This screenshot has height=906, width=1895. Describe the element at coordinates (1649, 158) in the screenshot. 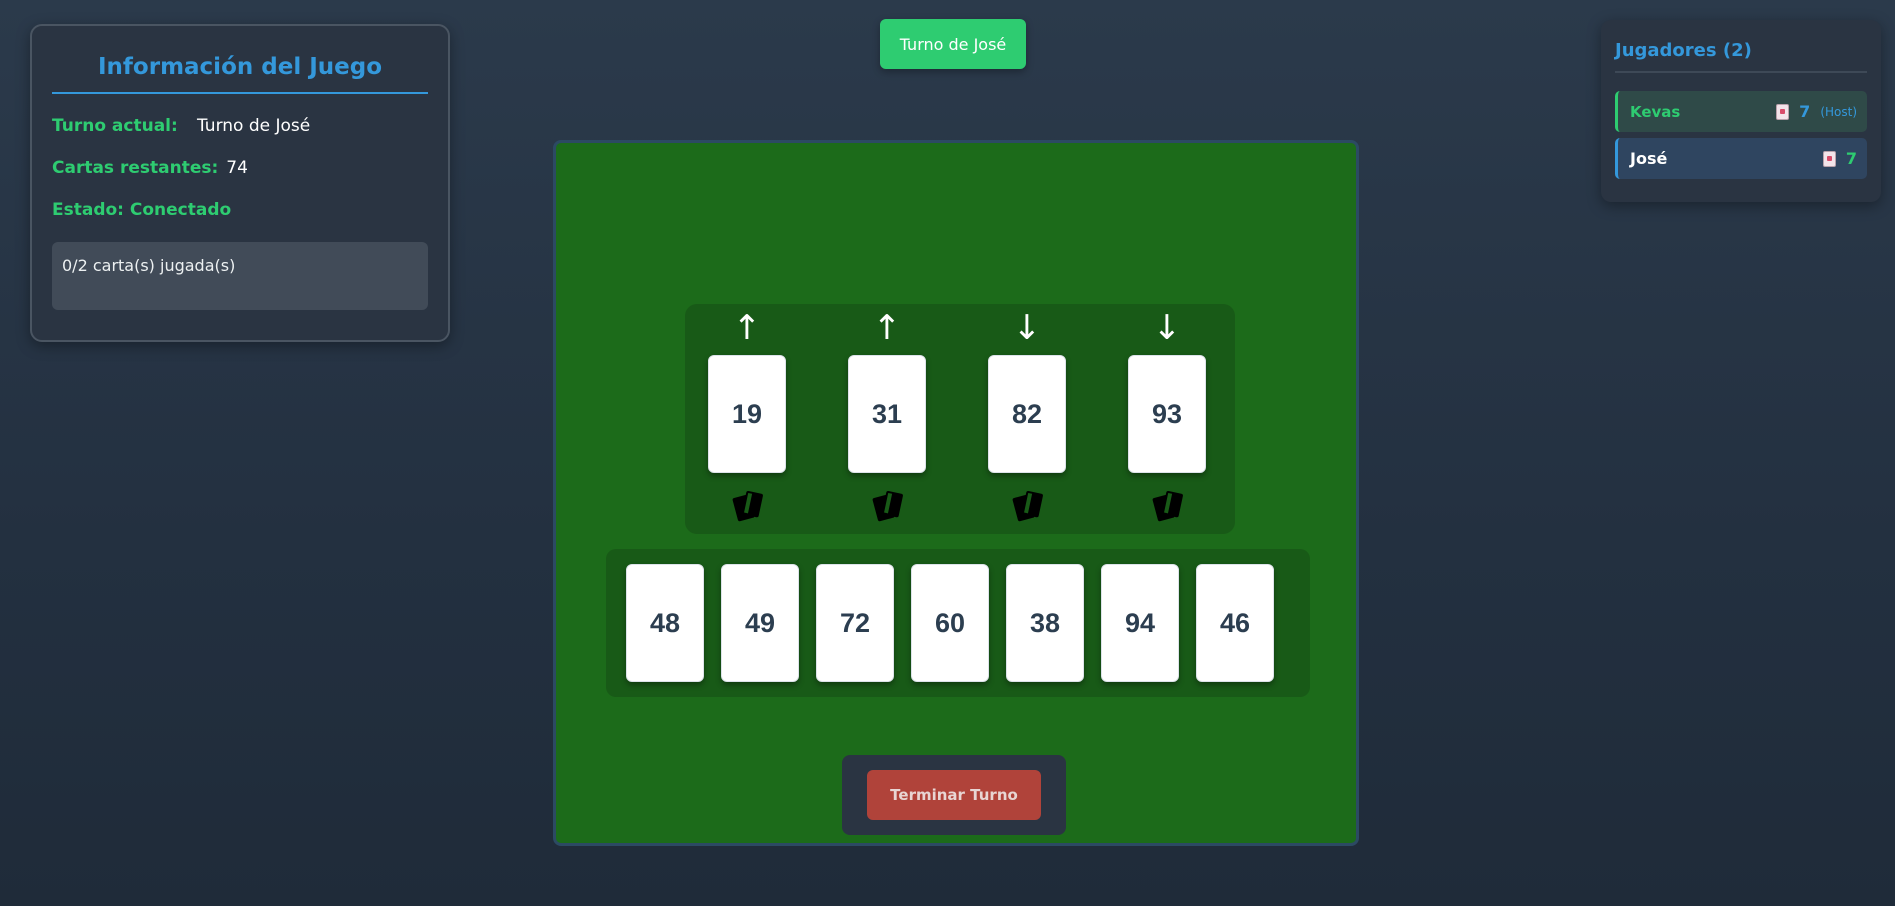

I see `player-name: José` at that location.